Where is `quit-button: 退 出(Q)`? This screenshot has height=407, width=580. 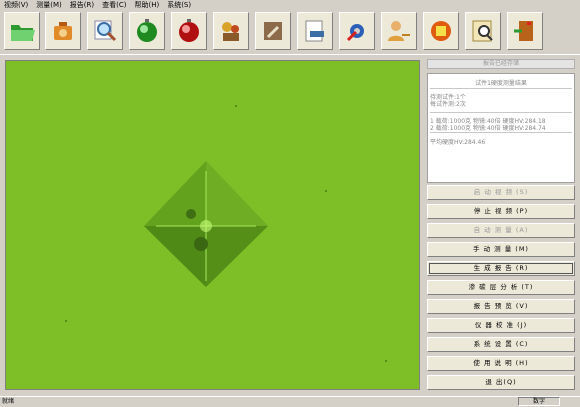
quit-button: 退 出(Q) is located at coordinates (501, 382).